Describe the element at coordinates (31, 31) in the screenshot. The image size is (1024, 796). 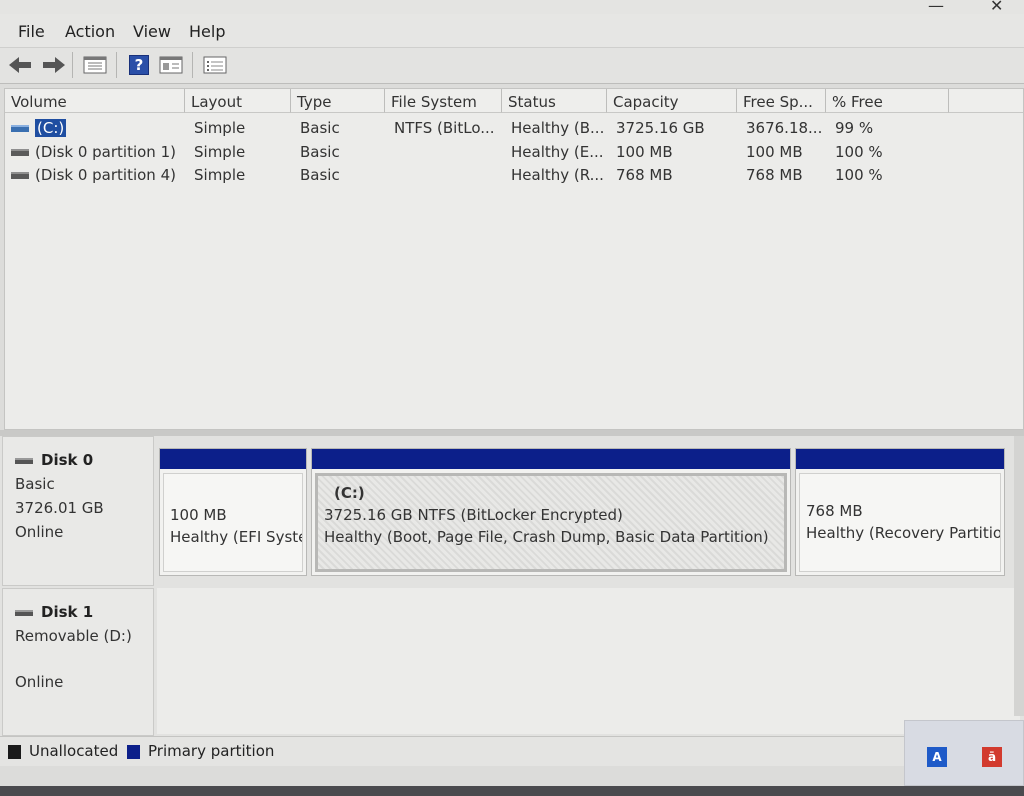
I see `menu-file: File` at that location.